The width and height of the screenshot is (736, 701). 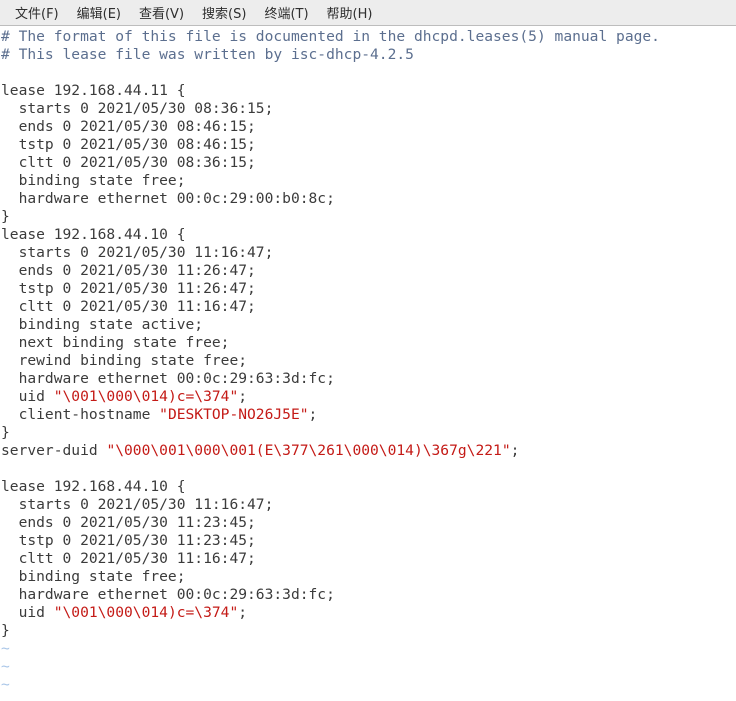 I want to click on menu-view: 查看(V), so click(x=161, y=12).